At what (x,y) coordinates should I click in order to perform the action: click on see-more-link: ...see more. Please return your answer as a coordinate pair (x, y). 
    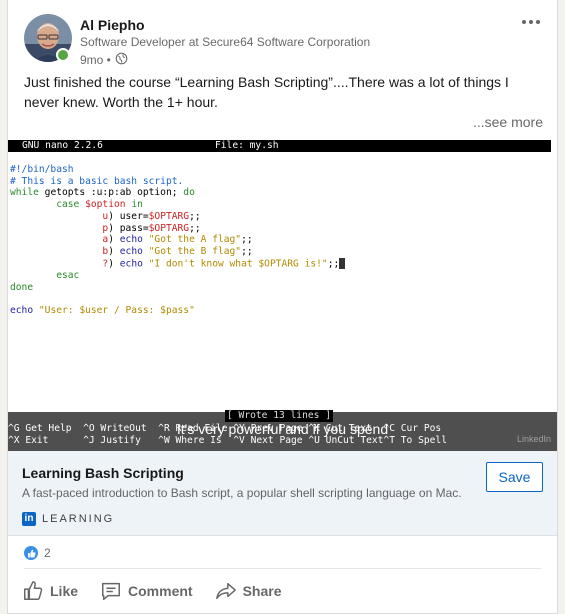
    Looking at the image, I should click on (508, 122).